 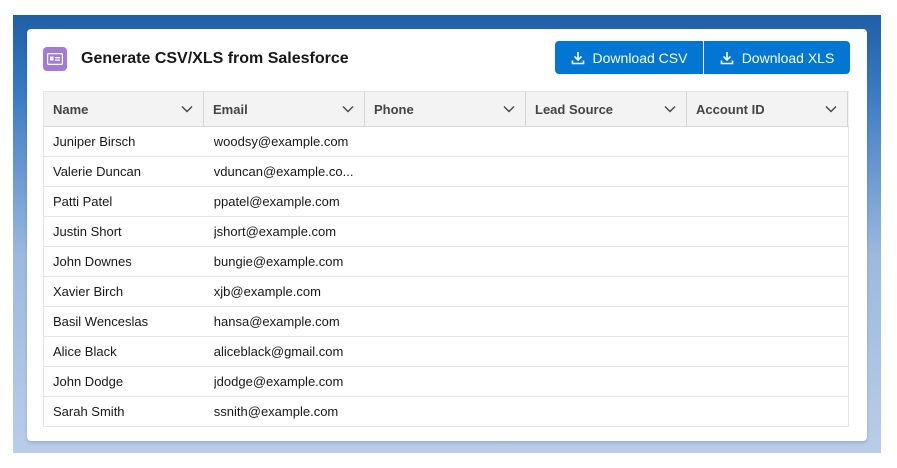 I want to click on table-row: Patti Patel ppatel@example.com, so click(x=446, y=202).